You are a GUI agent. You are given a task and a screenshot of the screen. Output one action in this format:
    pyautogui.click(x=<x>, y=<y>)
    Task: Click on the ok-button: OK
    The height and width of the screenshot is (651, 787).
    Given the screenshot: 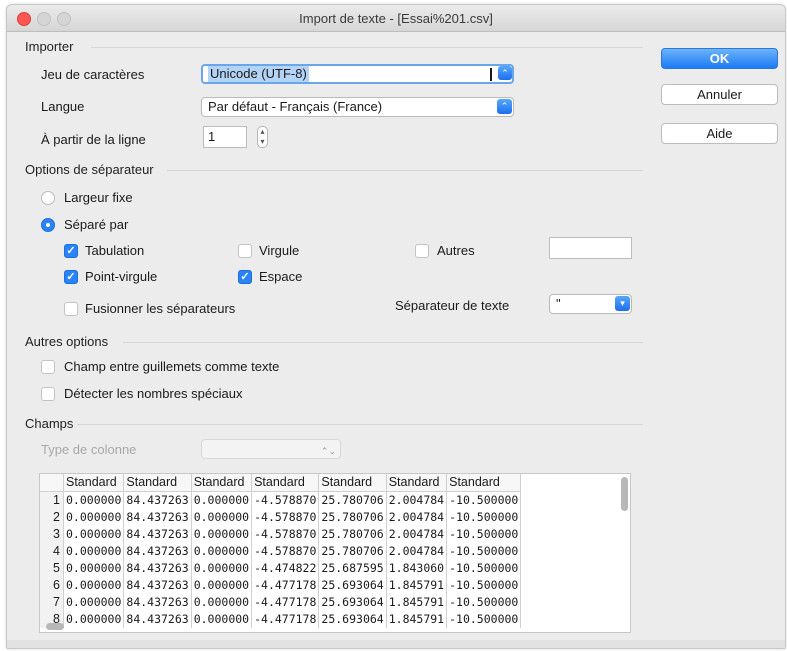 What is the action you would take?
    pyautogui.click(x=719, y=58)
    